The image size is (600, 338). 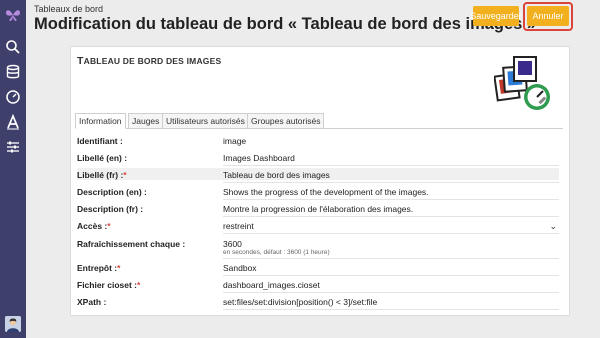 What do you see at coordinates (110, 209) in the screenshot?
I see `field-label: Description (fr) :` at bounding box center [110, 209].